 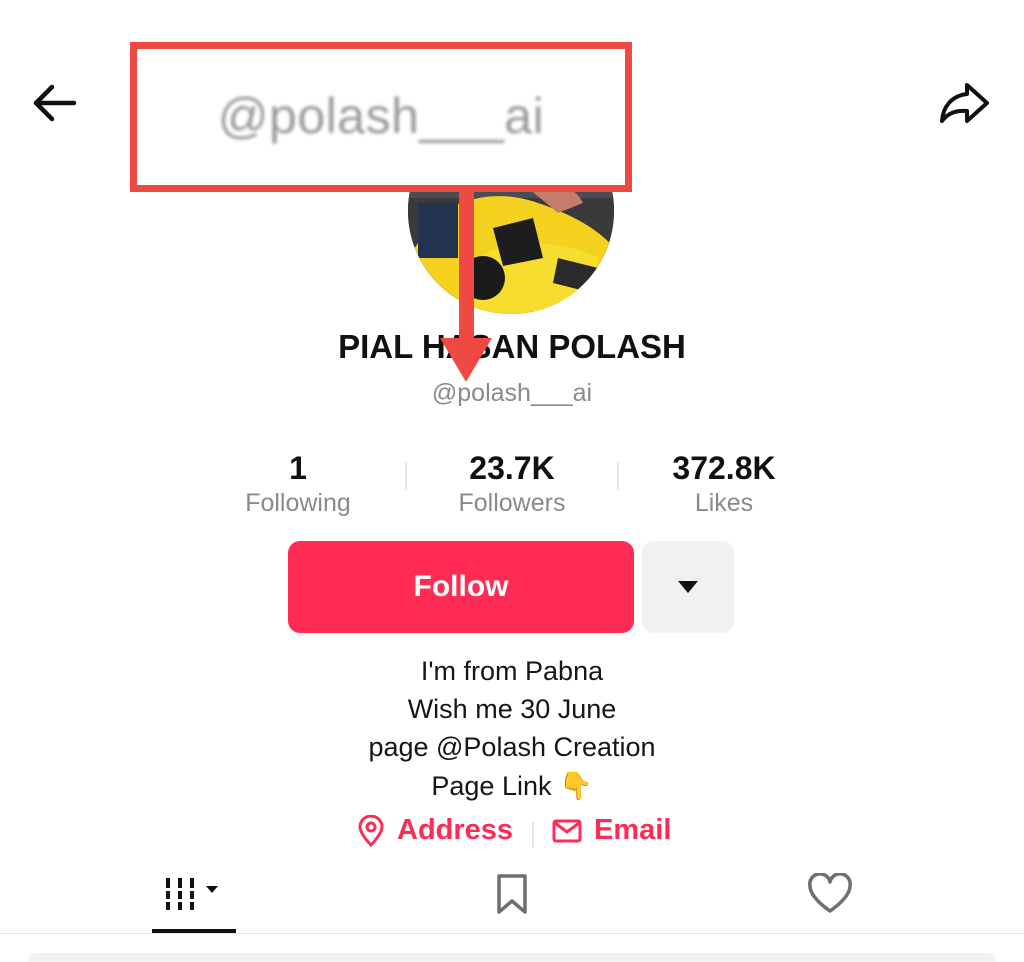 I want to click on more-options-button, so click(x=688, y=587).